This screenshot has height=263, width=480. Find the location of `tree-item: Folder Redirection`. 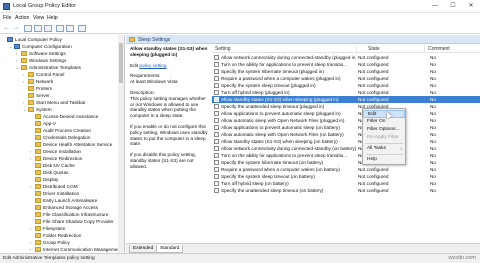

tree-item: Folder Redirection is located at coordinates (59, 235).